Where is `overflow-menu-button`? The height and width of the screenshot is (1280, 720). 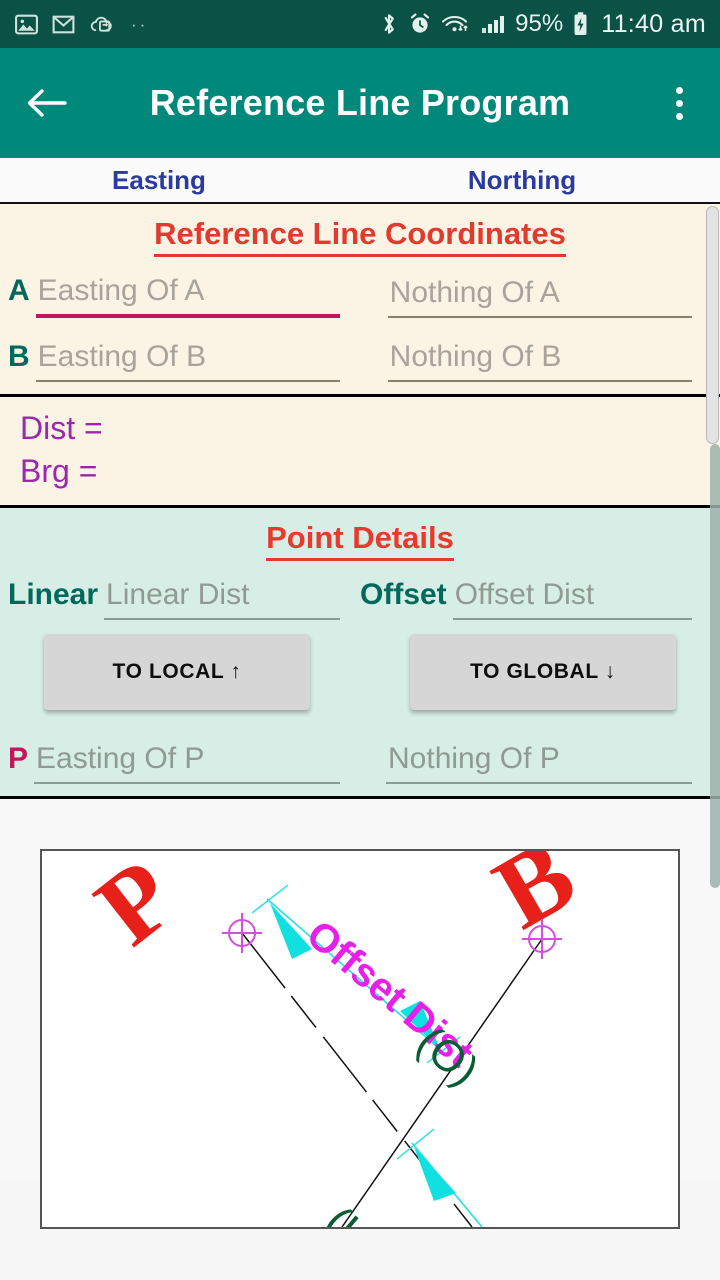 overflow-menu-button is located at coordinates (679, 103).